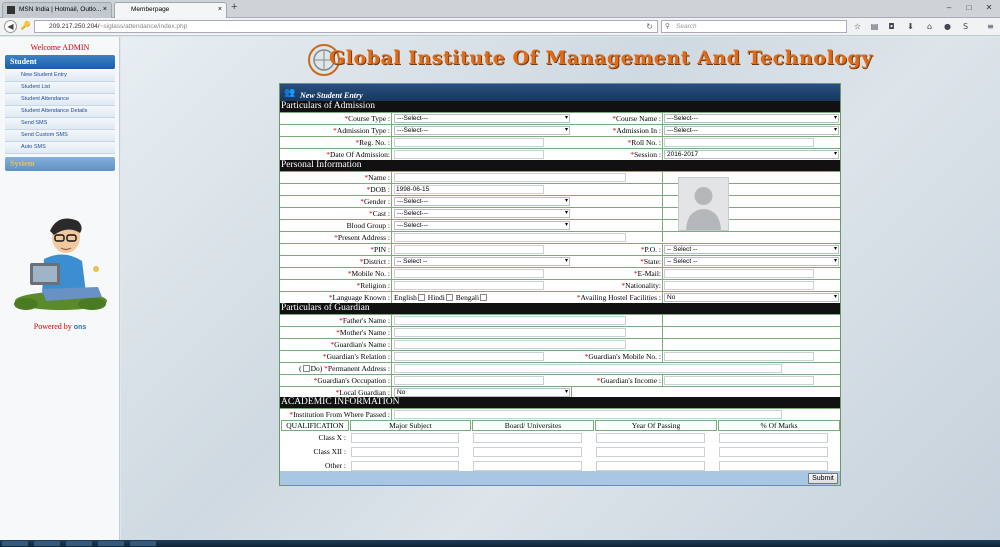  What do you see at coordinates (57, 10) in the screenshot?
I see `browser-tab-msn: MSN India | Hotmail, Outlo... ×` at bounding box center [57, 10].